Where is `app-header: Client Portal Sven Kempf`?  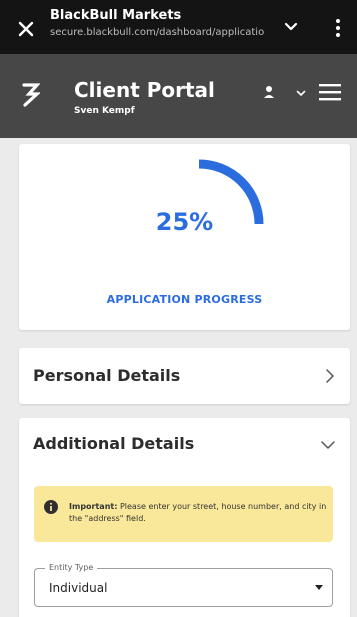
app-header: Client Portal Sven Kempf is located at coordinates (178, 96).